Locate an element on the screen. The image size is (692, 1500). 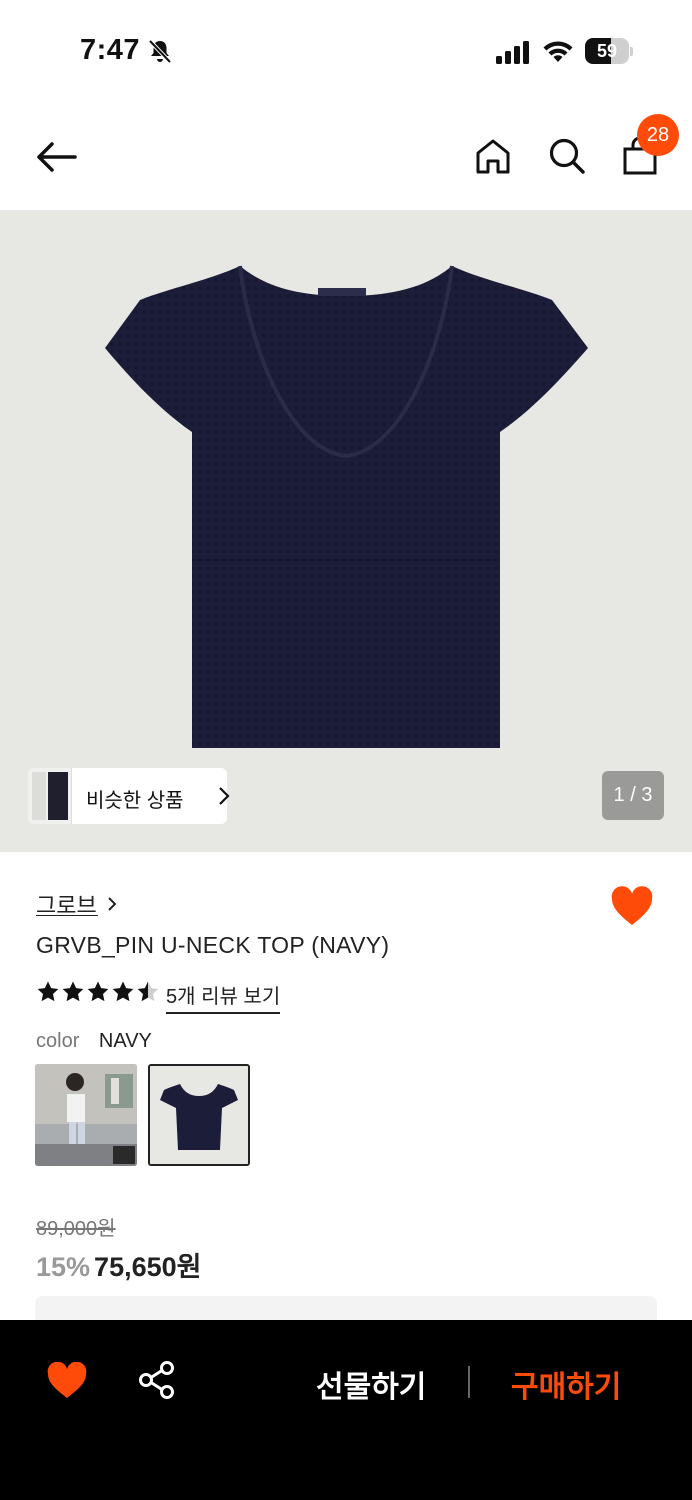
search-icon is located at coordinates (567, 156).